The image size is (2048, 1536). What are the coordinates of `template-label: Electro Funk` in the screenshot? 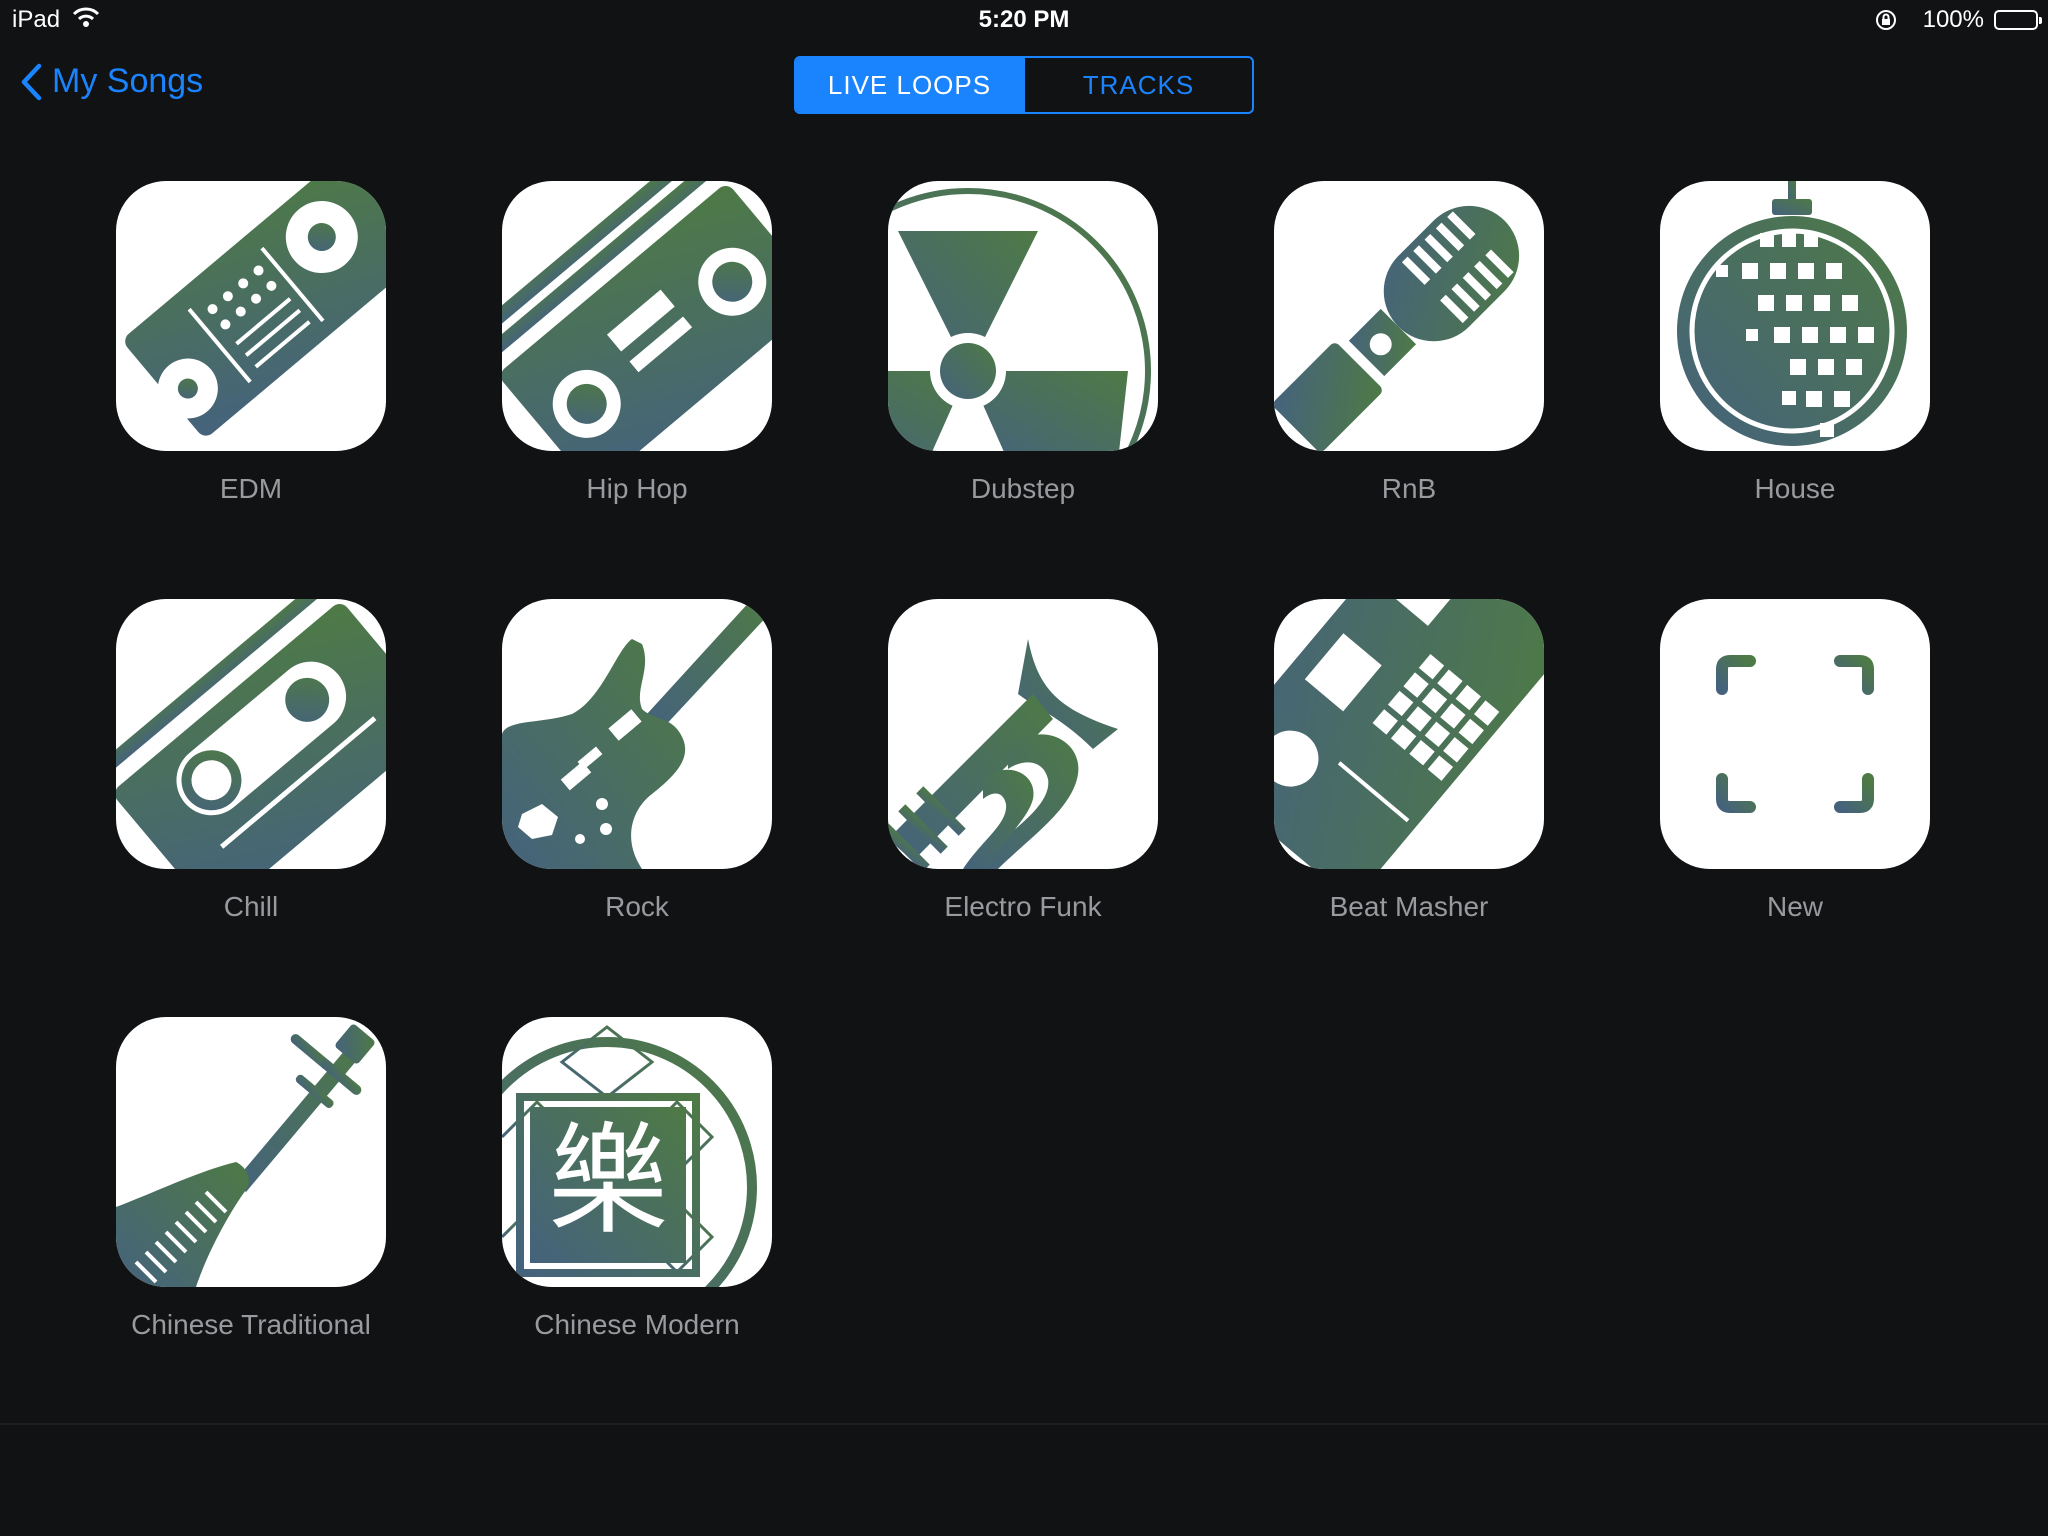 It's located at (1023, 906).